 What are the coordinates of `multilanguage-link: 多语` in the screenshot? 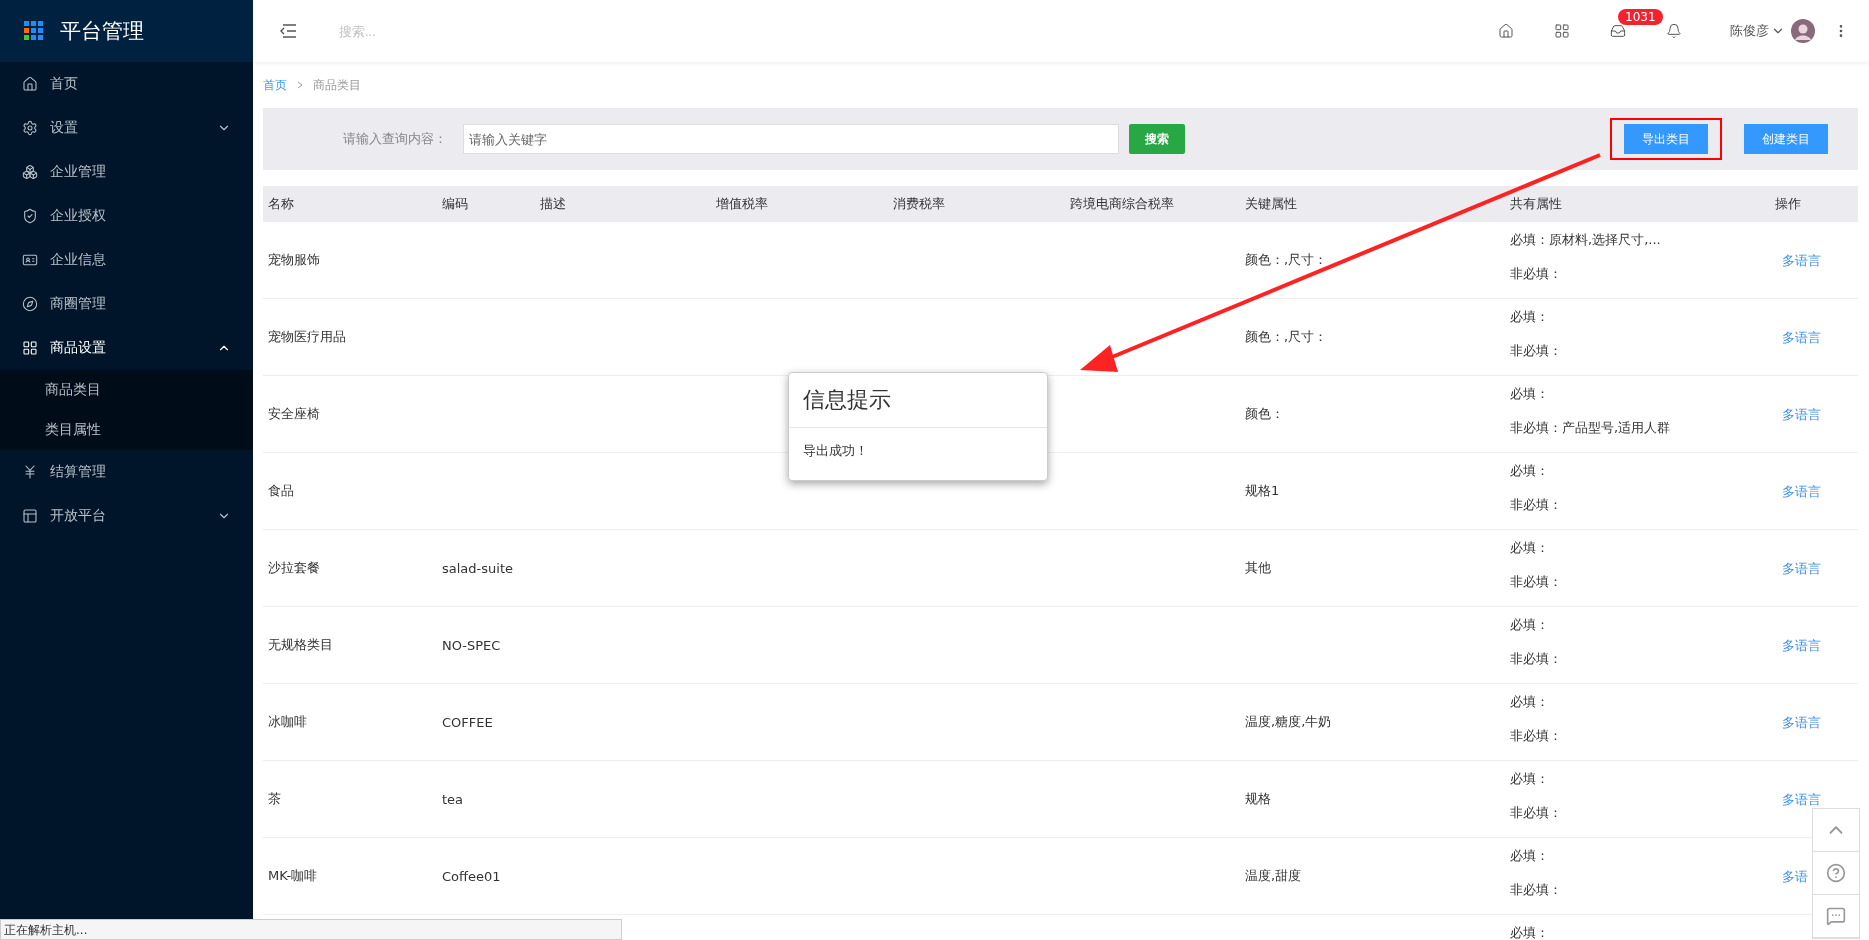 It's located at (1789, 876).